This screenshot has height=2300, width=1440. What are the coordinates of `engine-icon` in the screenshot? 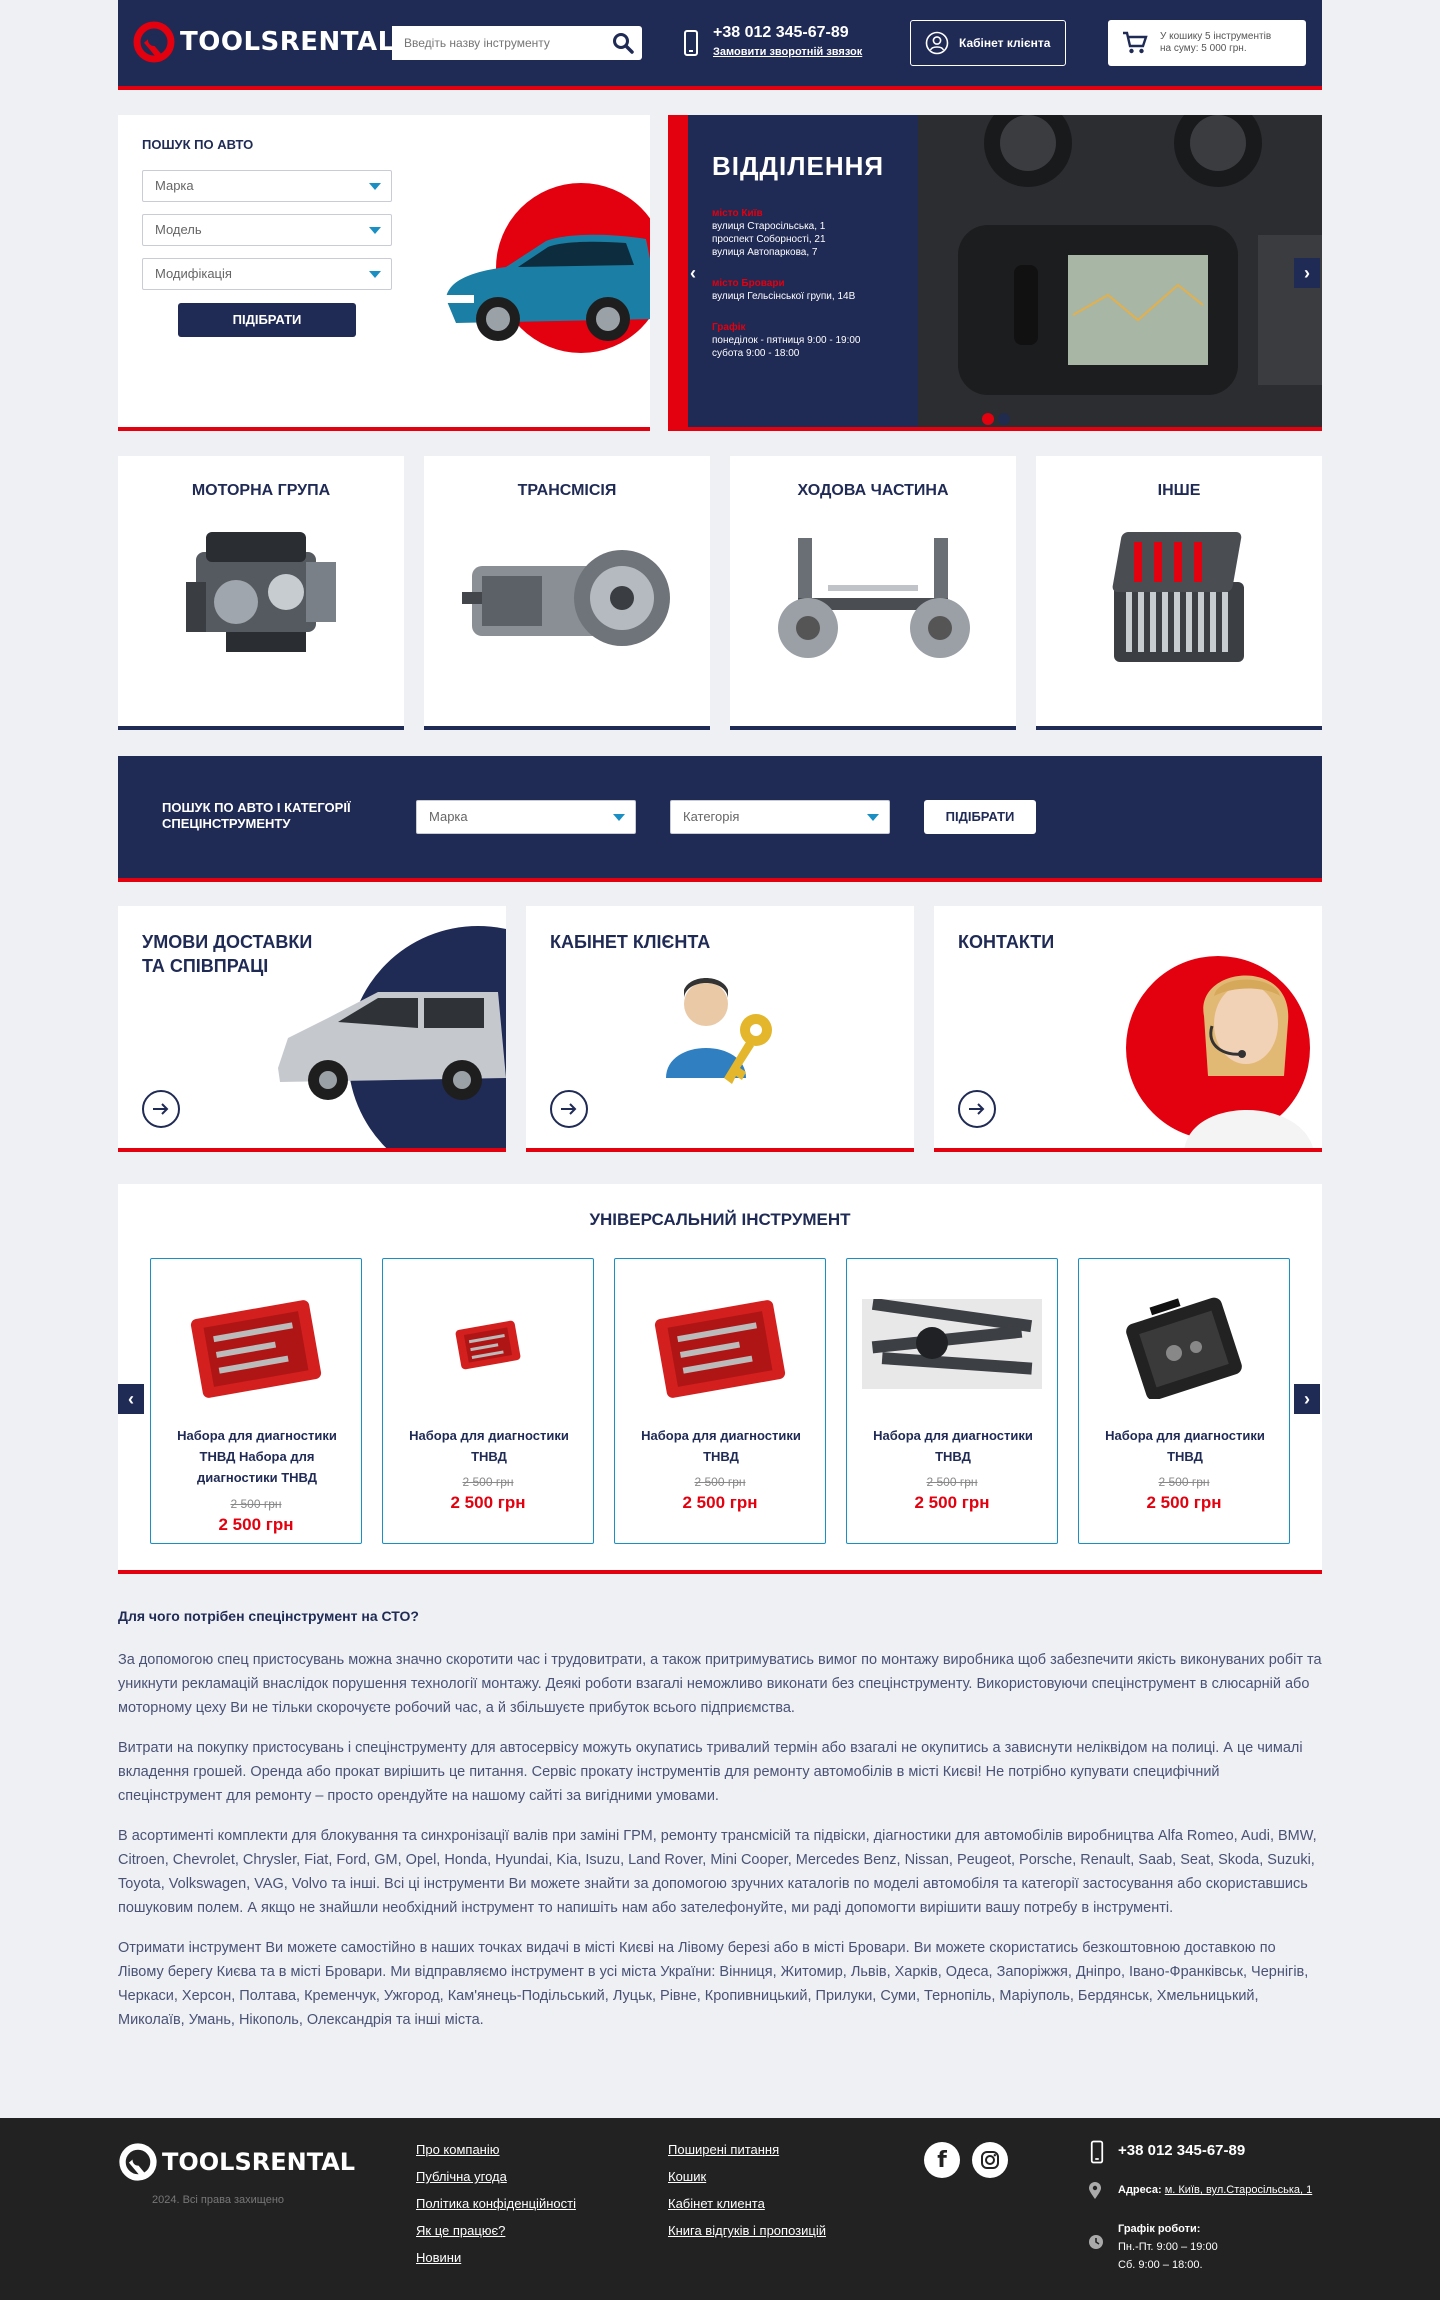 It's located at (261, 592).